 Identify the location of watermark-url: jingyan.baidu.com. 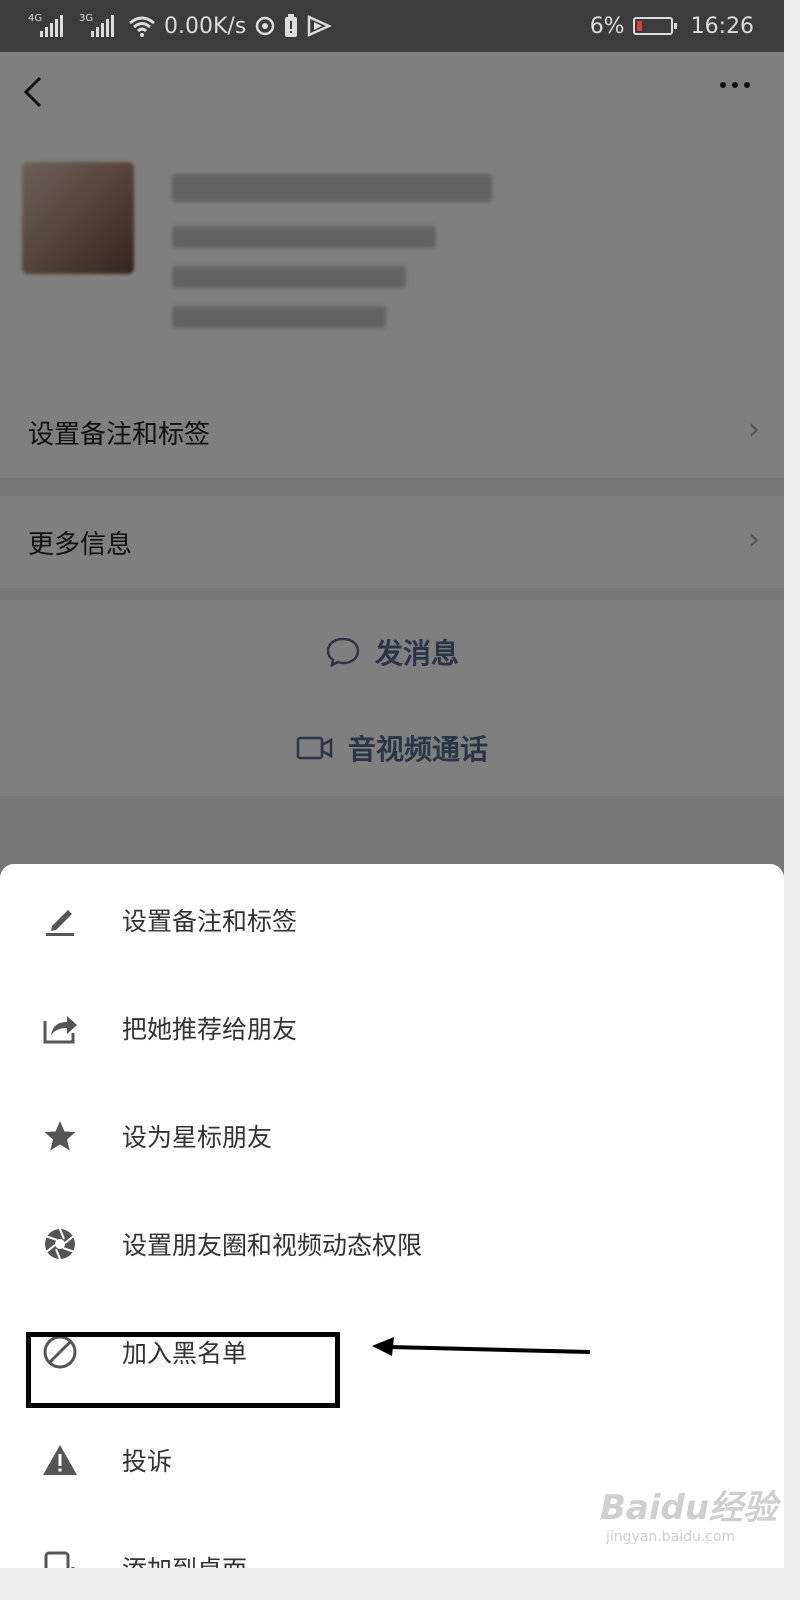
(671, 1537).